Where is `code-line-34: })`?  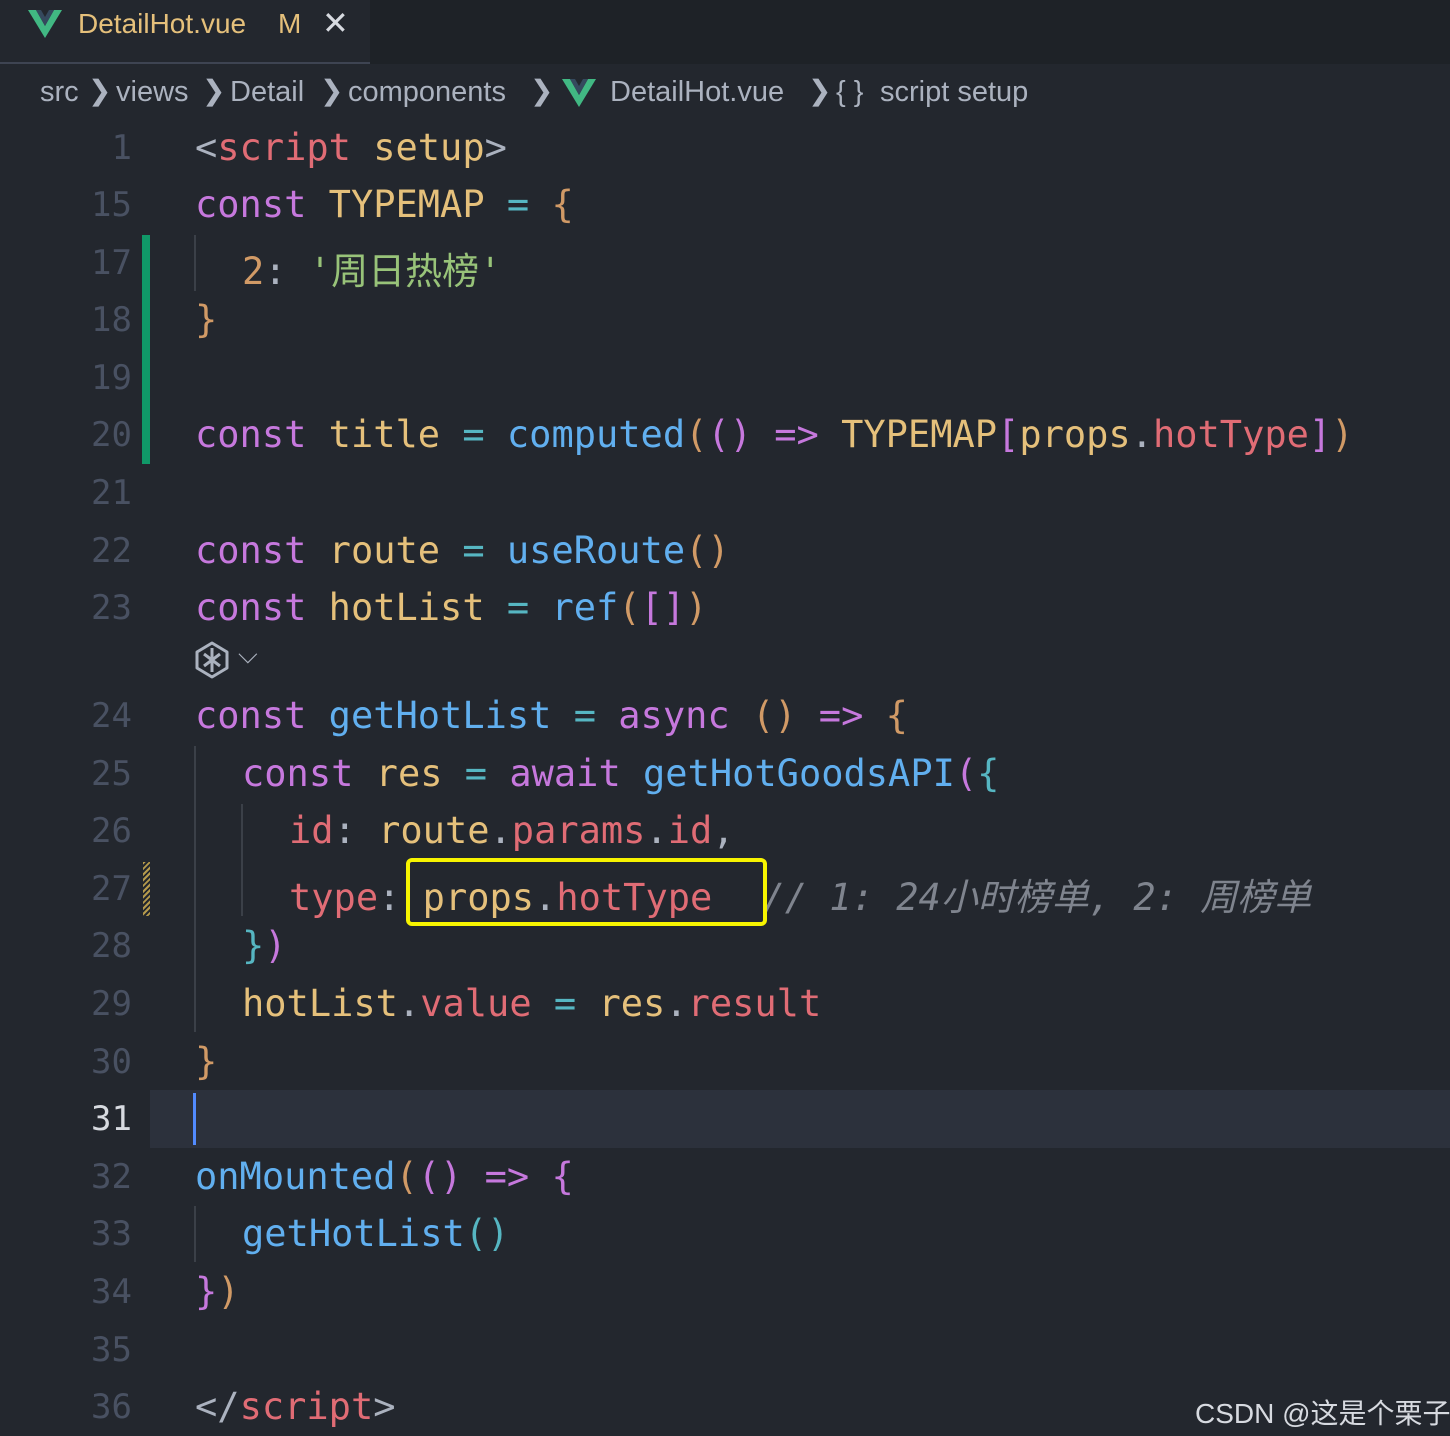
code-line-34: }) is located at coordinates (217, 1291).